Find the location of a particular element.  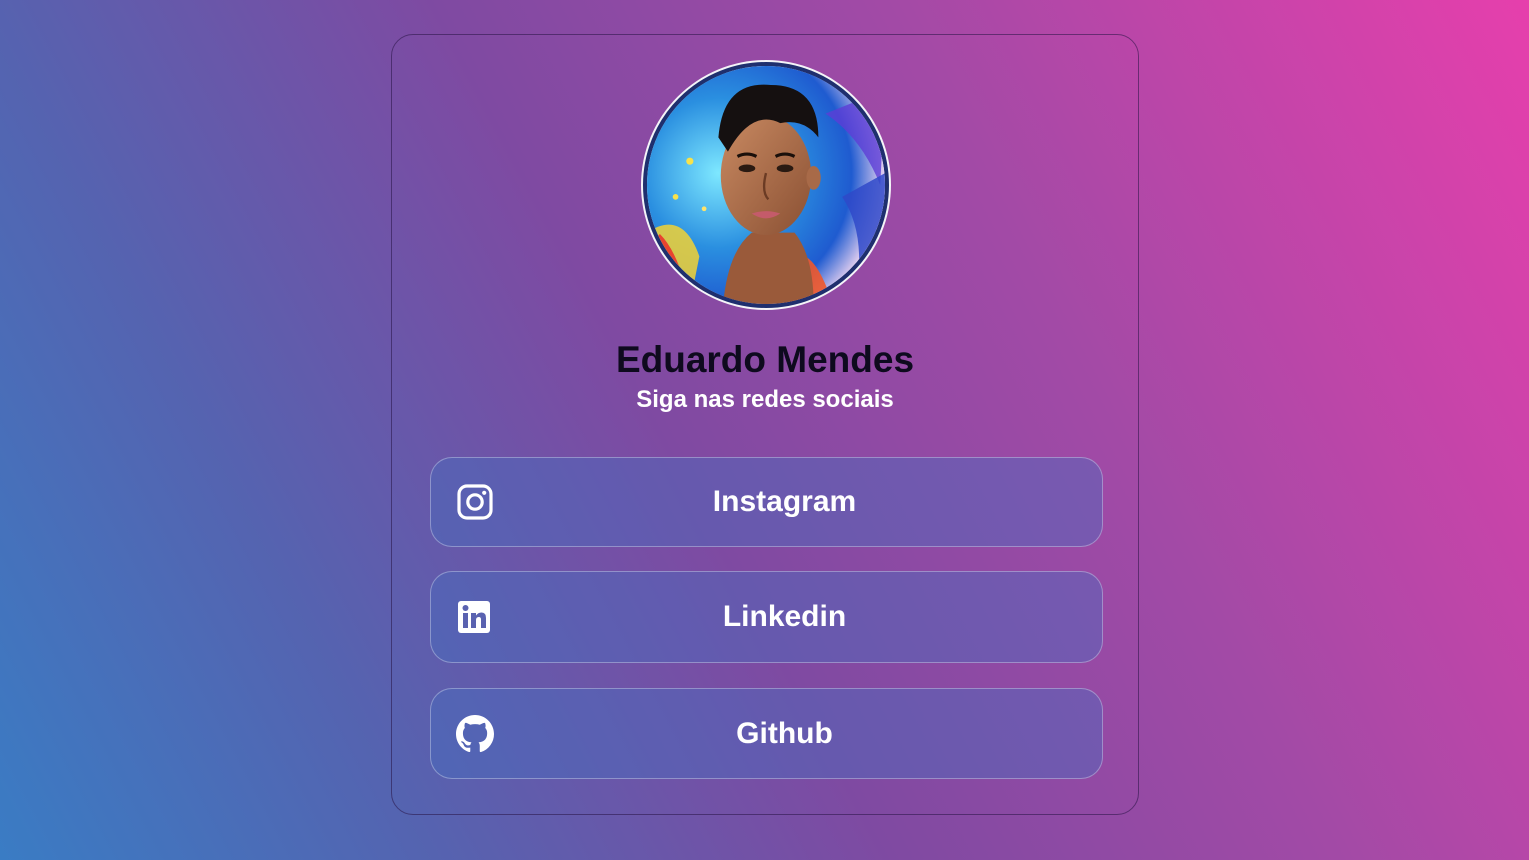

github-label: Github is located at coordinates (784, 733).